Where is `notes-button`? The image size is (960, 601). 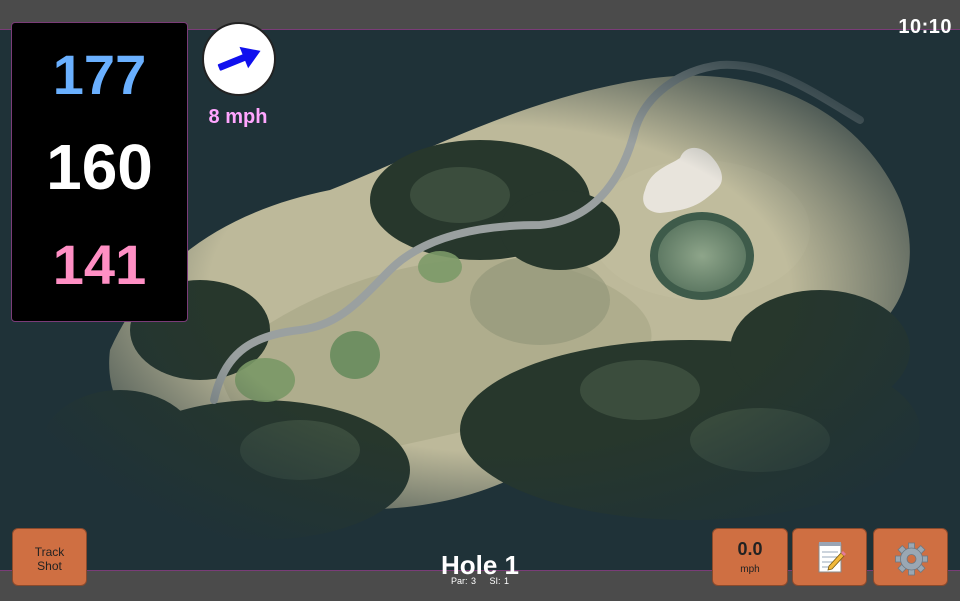 notes-button is located at coordinates (829, 557).